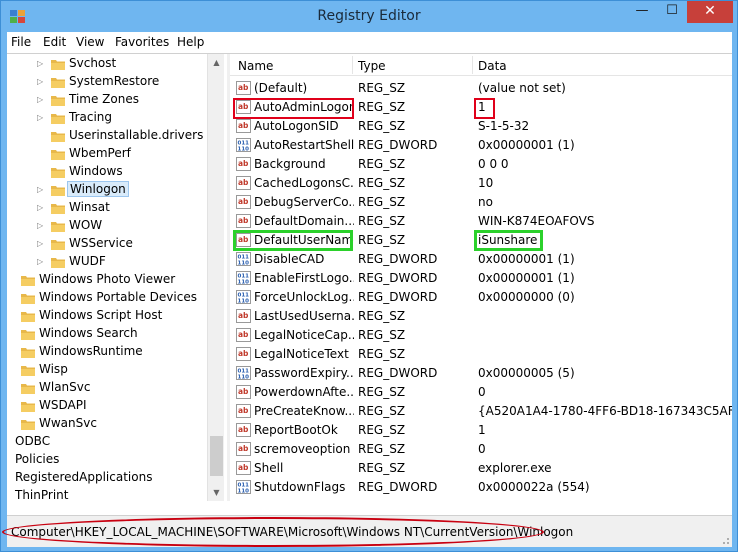 The image size is (738, 552). What do you see at coordinates (136, 135) in the screenshot?
I see `tree-item-label: Userinstallable.drivers` at bounding box center [136, 135].